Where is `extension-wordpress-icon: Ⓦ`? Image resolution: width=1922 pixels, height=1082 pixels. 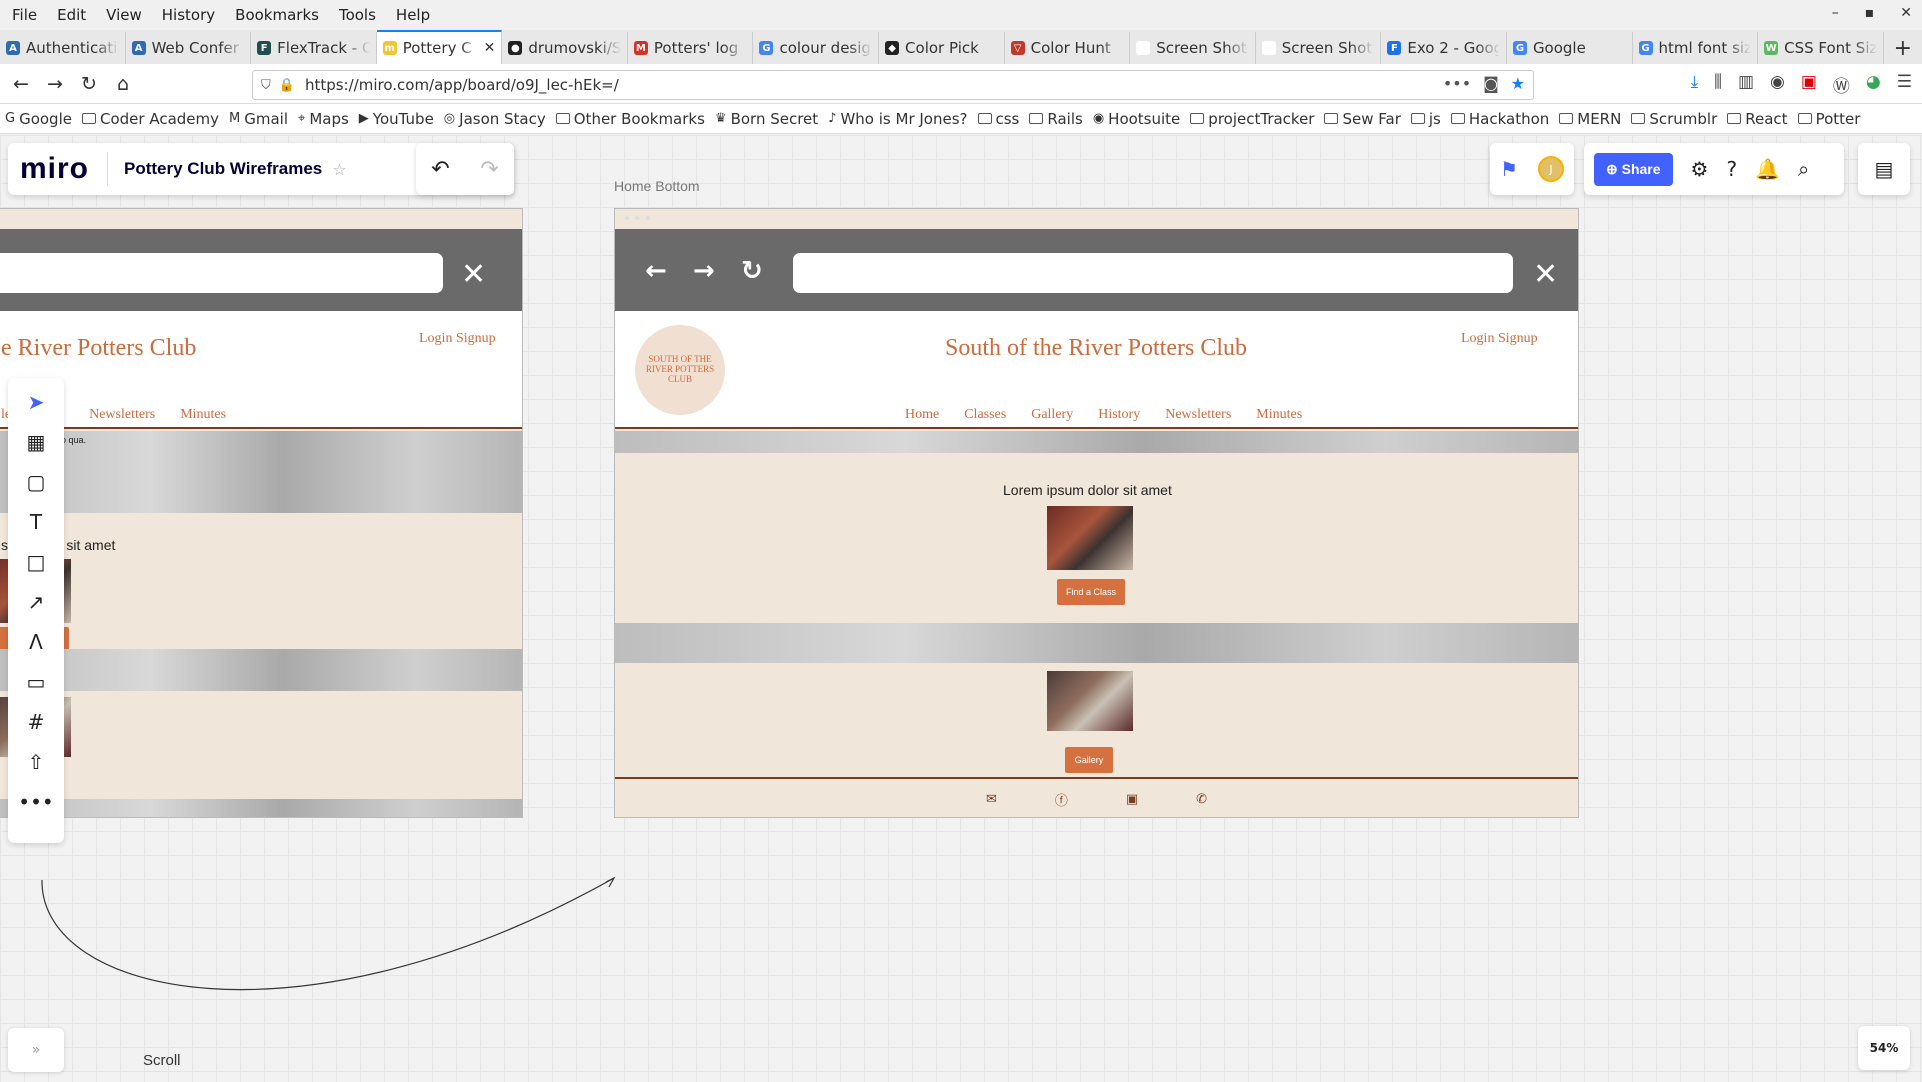 extension-wordpress-icon: Ⓦ is located at coordinates (1841, 84).